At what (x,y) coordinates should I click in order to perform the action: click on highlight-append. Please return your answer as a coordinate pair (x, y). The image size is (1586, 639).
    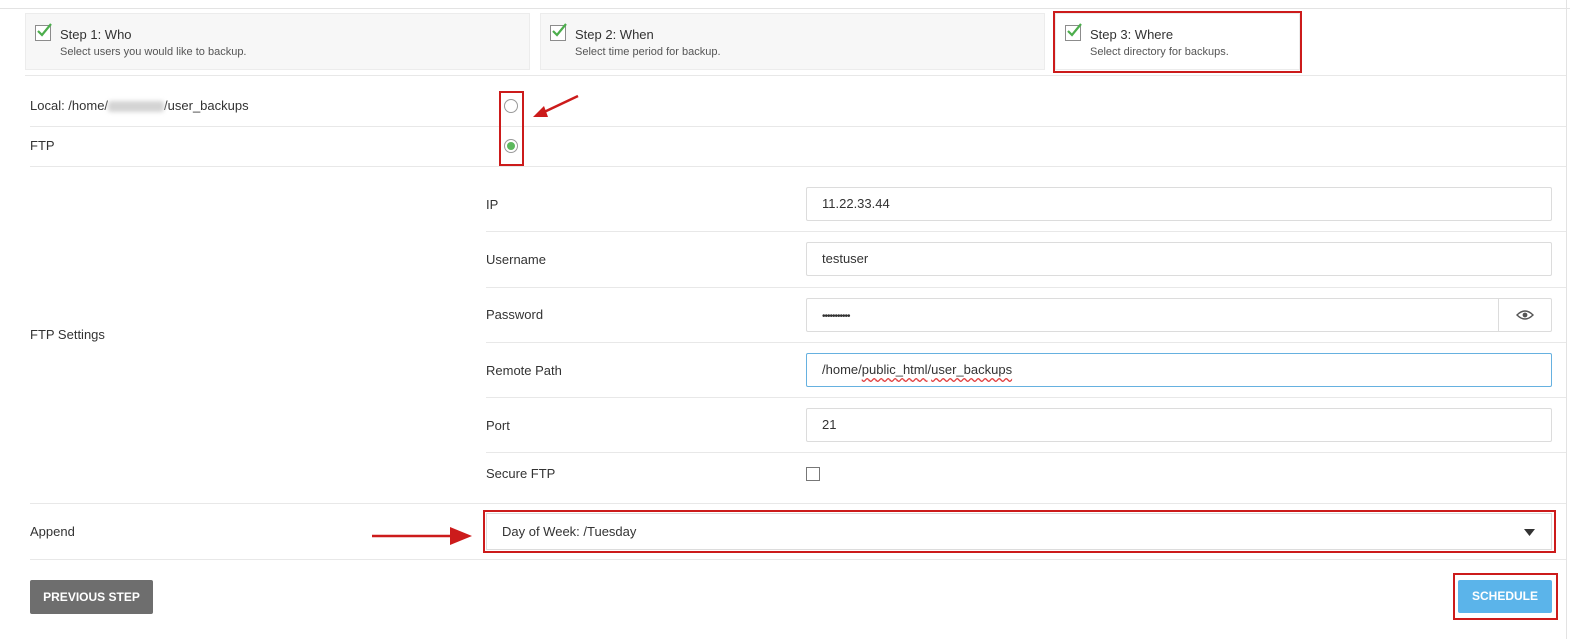
    Looking at the image, I should click on (1019, 531).